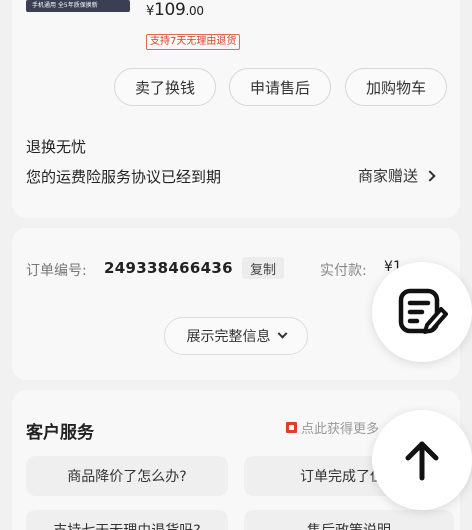 The width and height of the screenshot is (472, 530). What do you see at coordinates (168, 268) in the screenshot?
I see `order-number-value: 249338466436` at bounding box center [168, 268].